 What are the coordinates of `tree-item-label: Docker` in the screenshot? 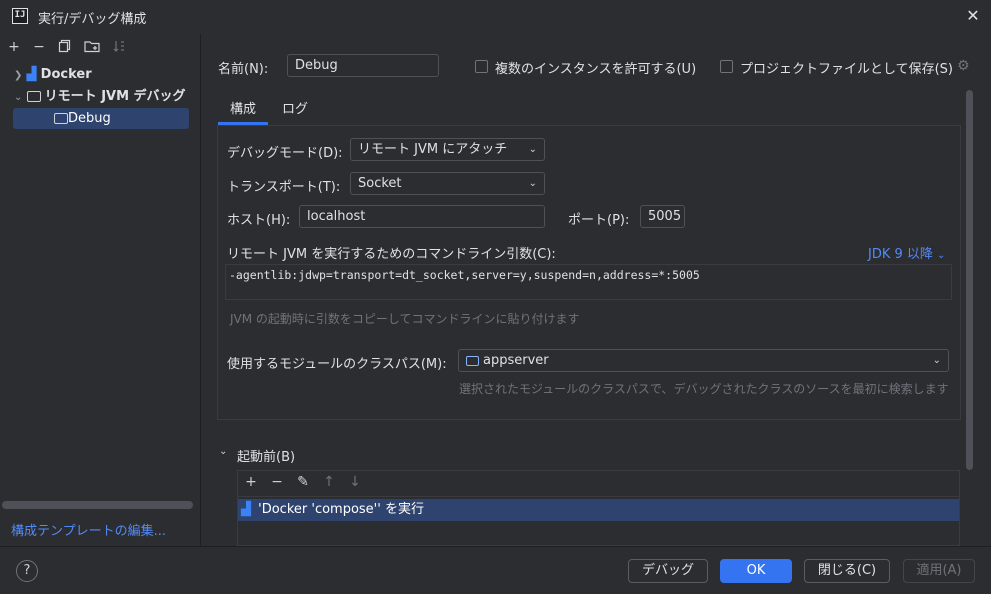 It's located at (66, 74).